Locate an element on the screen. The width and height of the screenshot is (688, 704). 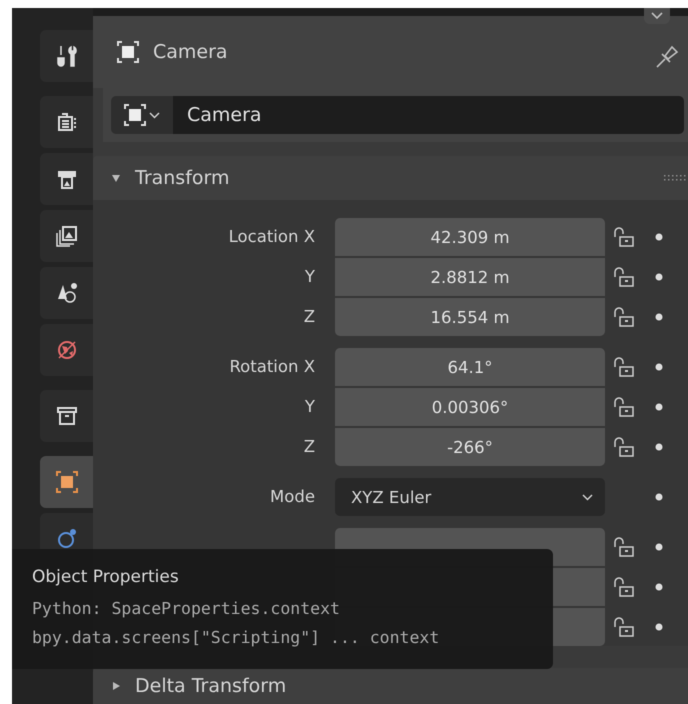
tool-icon is located at coordinates (67, 56).